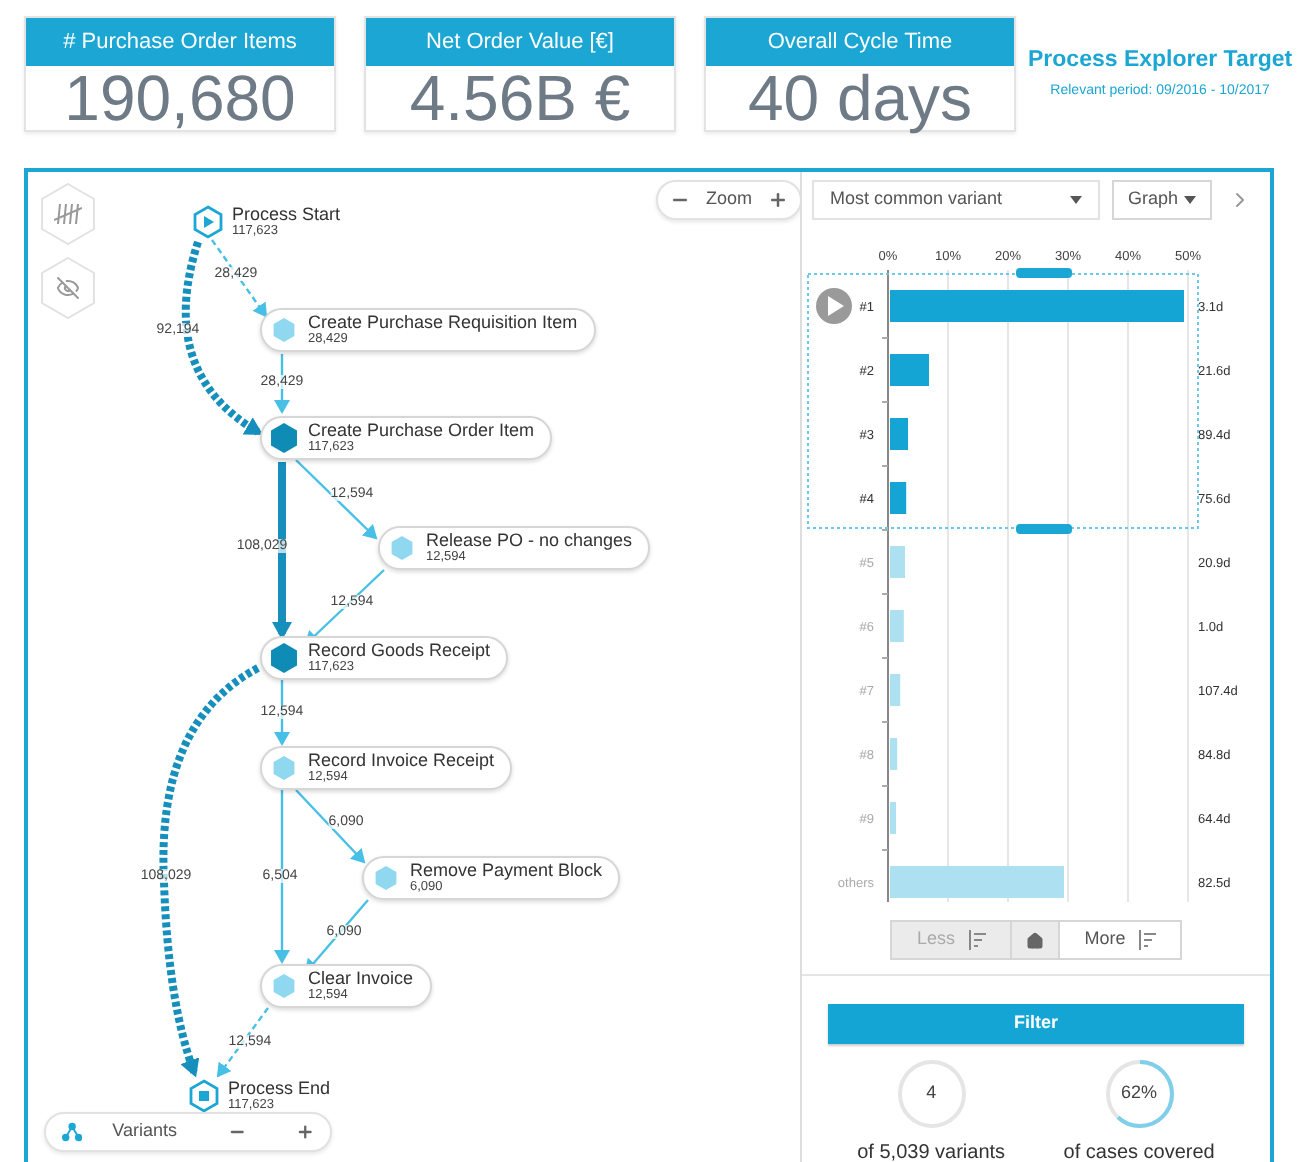 The width and height of the screenshot is (1298, 1162). What do you see at coordinates (180, 42) in the screenshot?
I see `kpi-title: # Purchase Order Items` at bounding box center [180, 42].